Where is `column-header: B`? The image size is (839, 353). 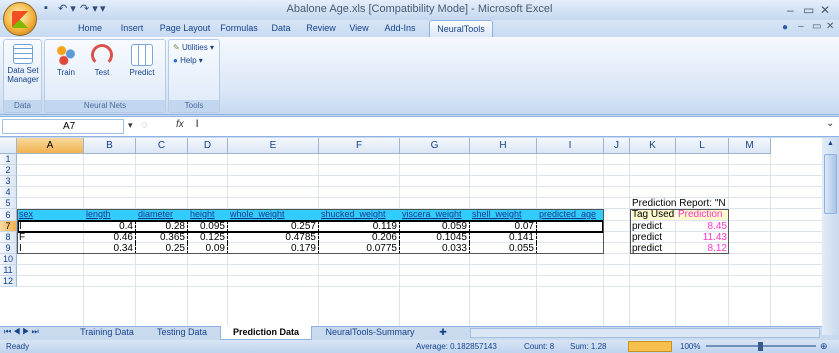
column-header: B is located at coordinates (110, 146).